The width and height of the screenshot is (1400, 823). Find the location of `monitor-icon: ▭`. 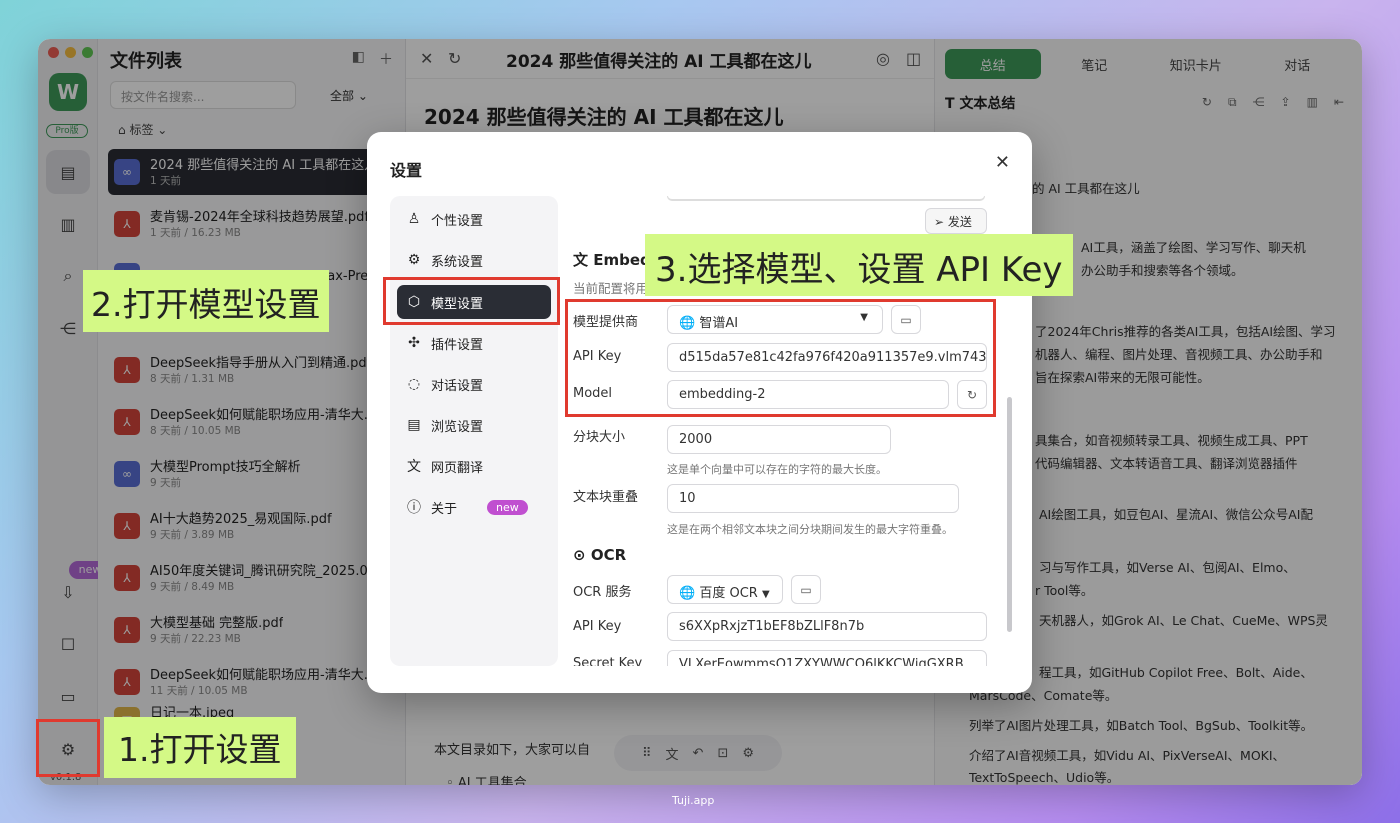

monitor-icon: ▭ is located at coordinates (806, 589).